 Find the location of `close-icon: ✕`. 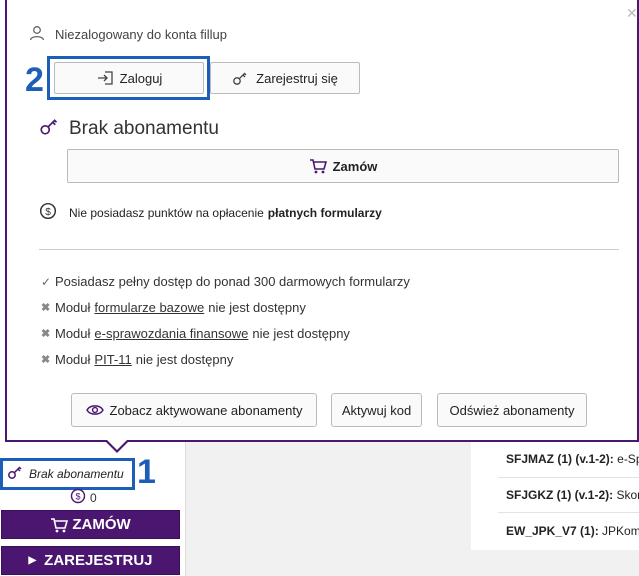

close-icon: ✕ is located at coordinates (632, 13).